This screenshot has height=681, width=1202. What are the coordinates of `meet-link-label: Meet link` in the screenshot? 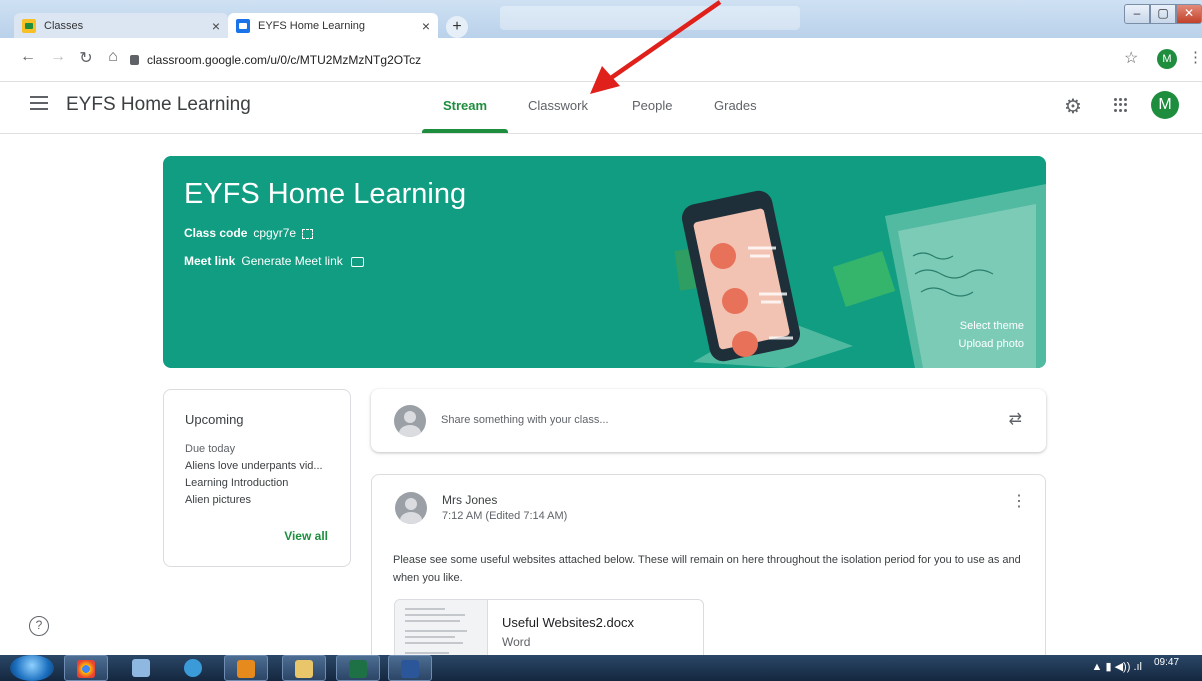 It's located at (210, 261).